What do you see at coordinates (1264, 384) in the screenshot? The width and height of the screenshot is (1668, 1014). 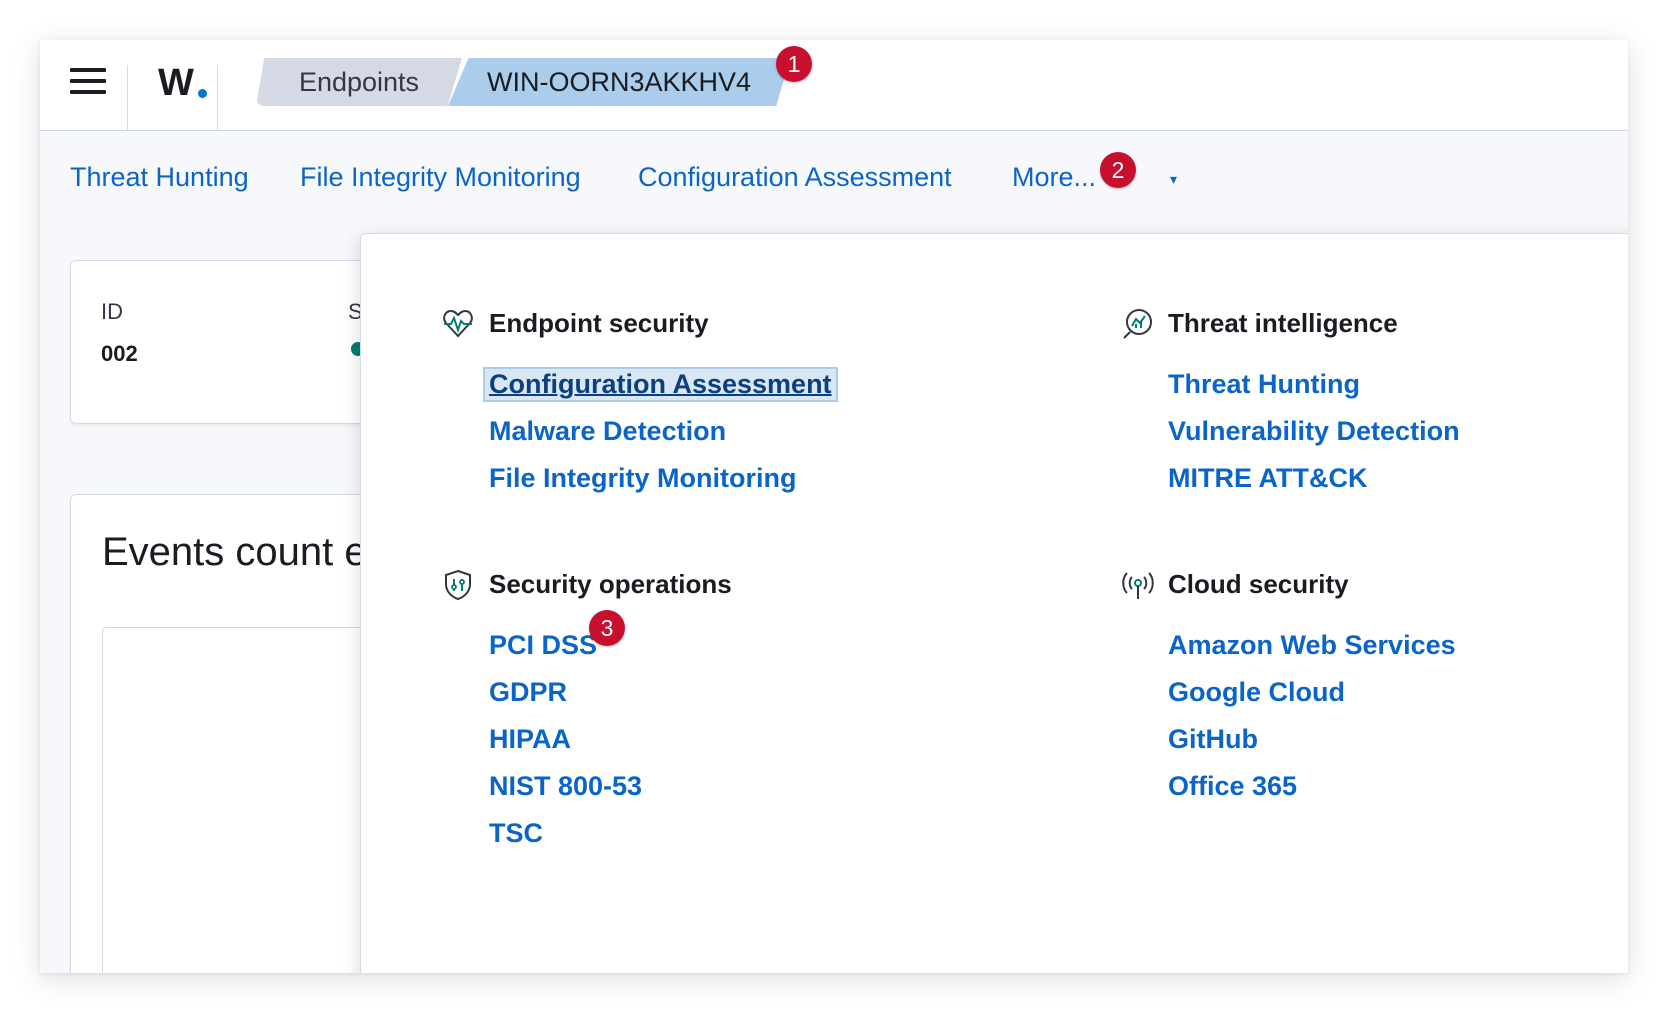 I see `menu-link-threat-hunting: Threat Hunting` at bounding box center [1264, 384].